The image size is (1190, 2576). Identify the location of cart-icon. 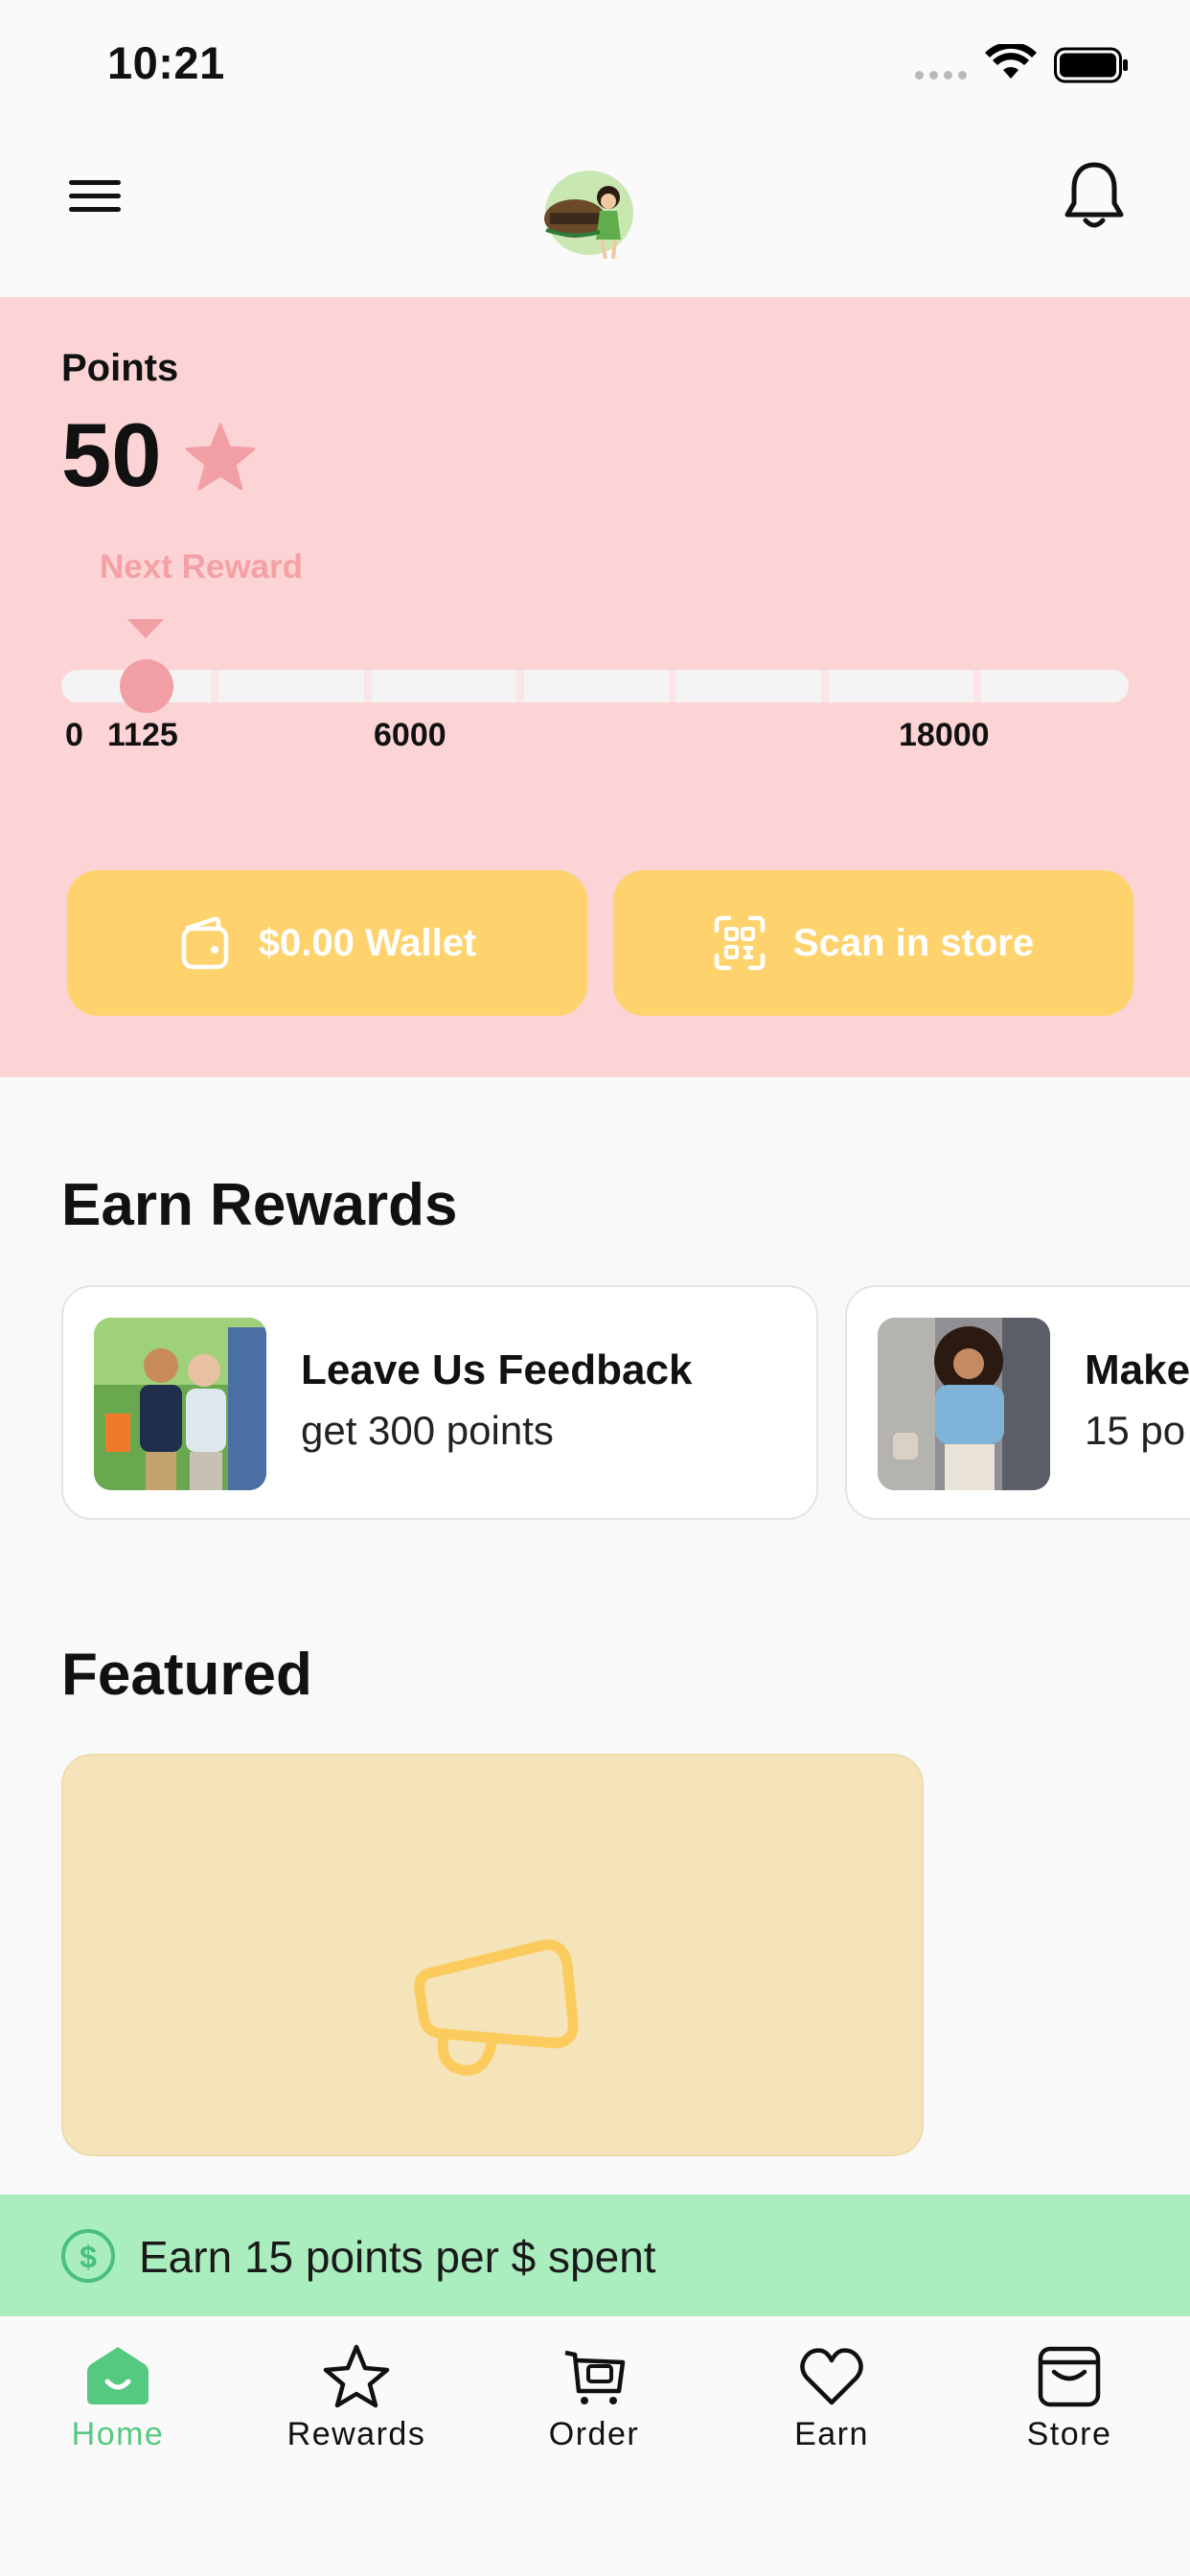
(595, 2377).